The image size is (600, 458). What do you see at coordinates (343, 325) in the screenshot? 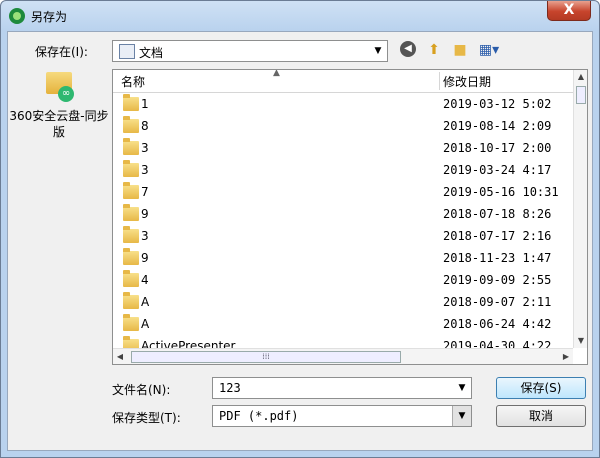
I see `file-row: A 2018-06-24 4:42` at bounding box center [343, 325].